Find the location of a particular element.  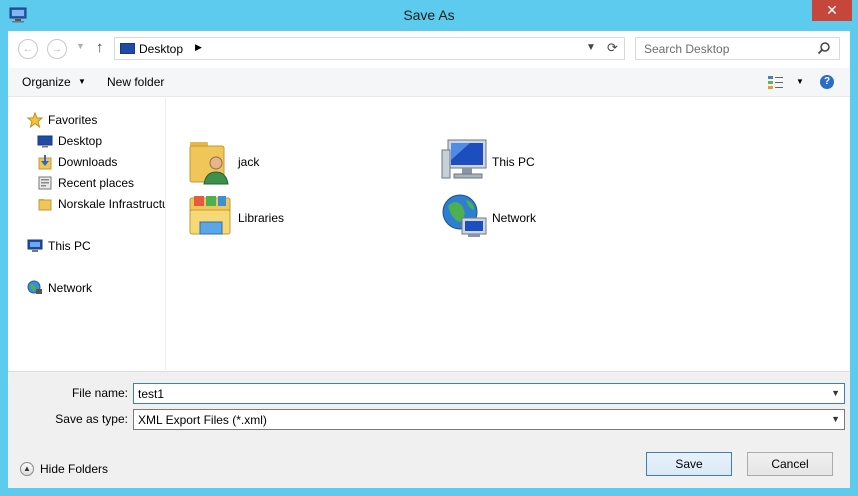

file-name-label: File name: is located at coordinates (99, 393).